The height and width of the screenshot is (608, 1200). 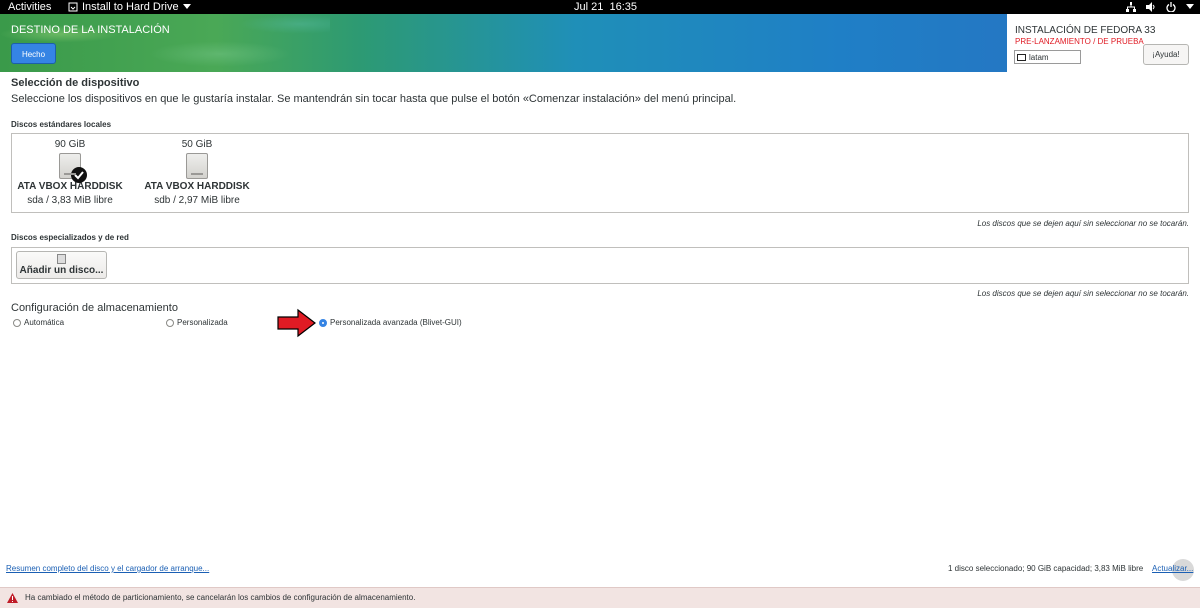 I want to click on prerelease-warning: PRE-LANZAMIENTO / DE PRUEBA, so click(x=1079, y=41).